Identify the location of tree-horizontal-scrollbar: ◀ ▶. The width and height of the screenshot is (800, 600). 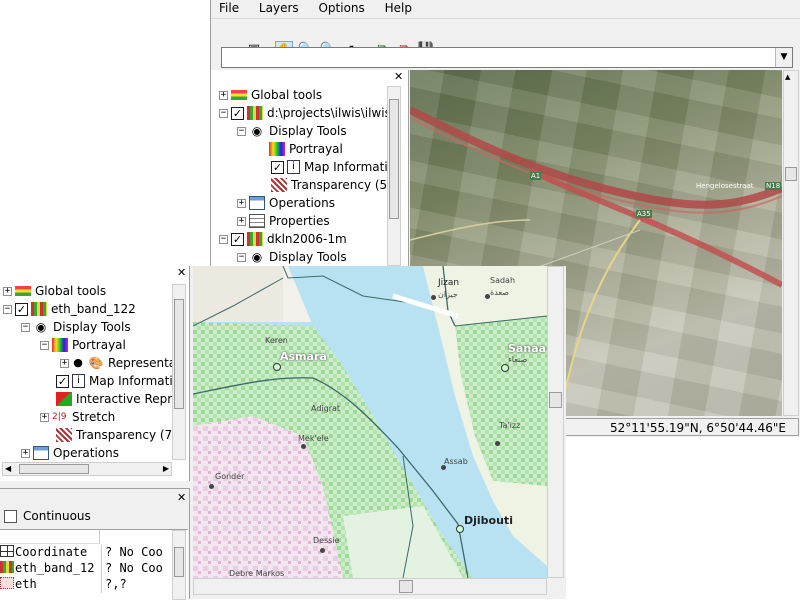
(87, 469).